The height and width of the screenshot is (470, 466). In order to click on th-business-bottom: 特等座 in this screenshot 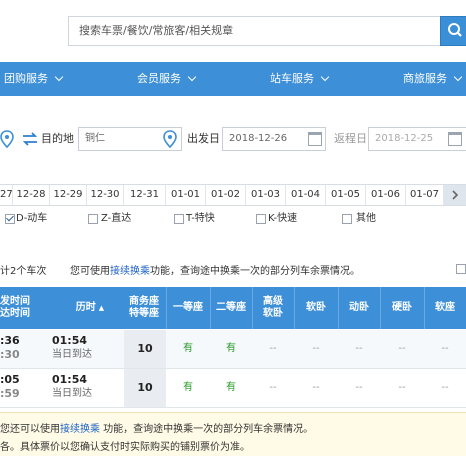, I will do `click(144, 313)`.